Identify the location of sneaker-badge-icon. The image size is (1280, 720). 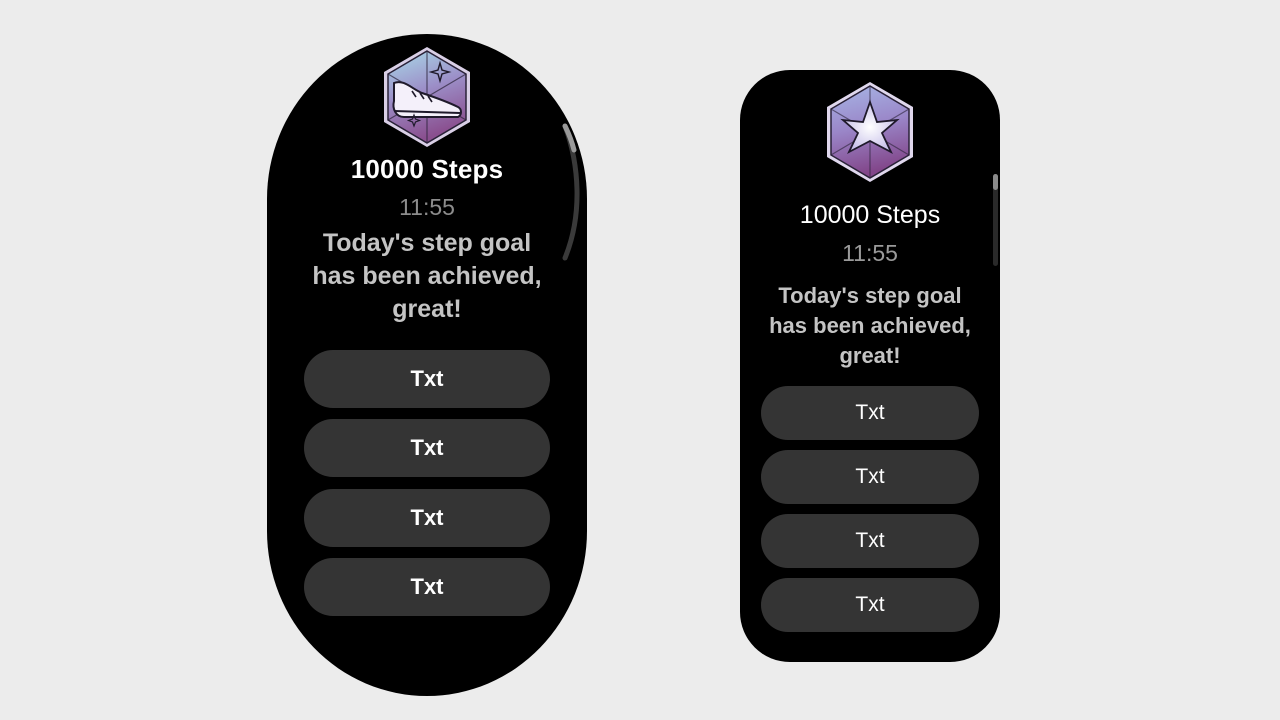
(427, 97).